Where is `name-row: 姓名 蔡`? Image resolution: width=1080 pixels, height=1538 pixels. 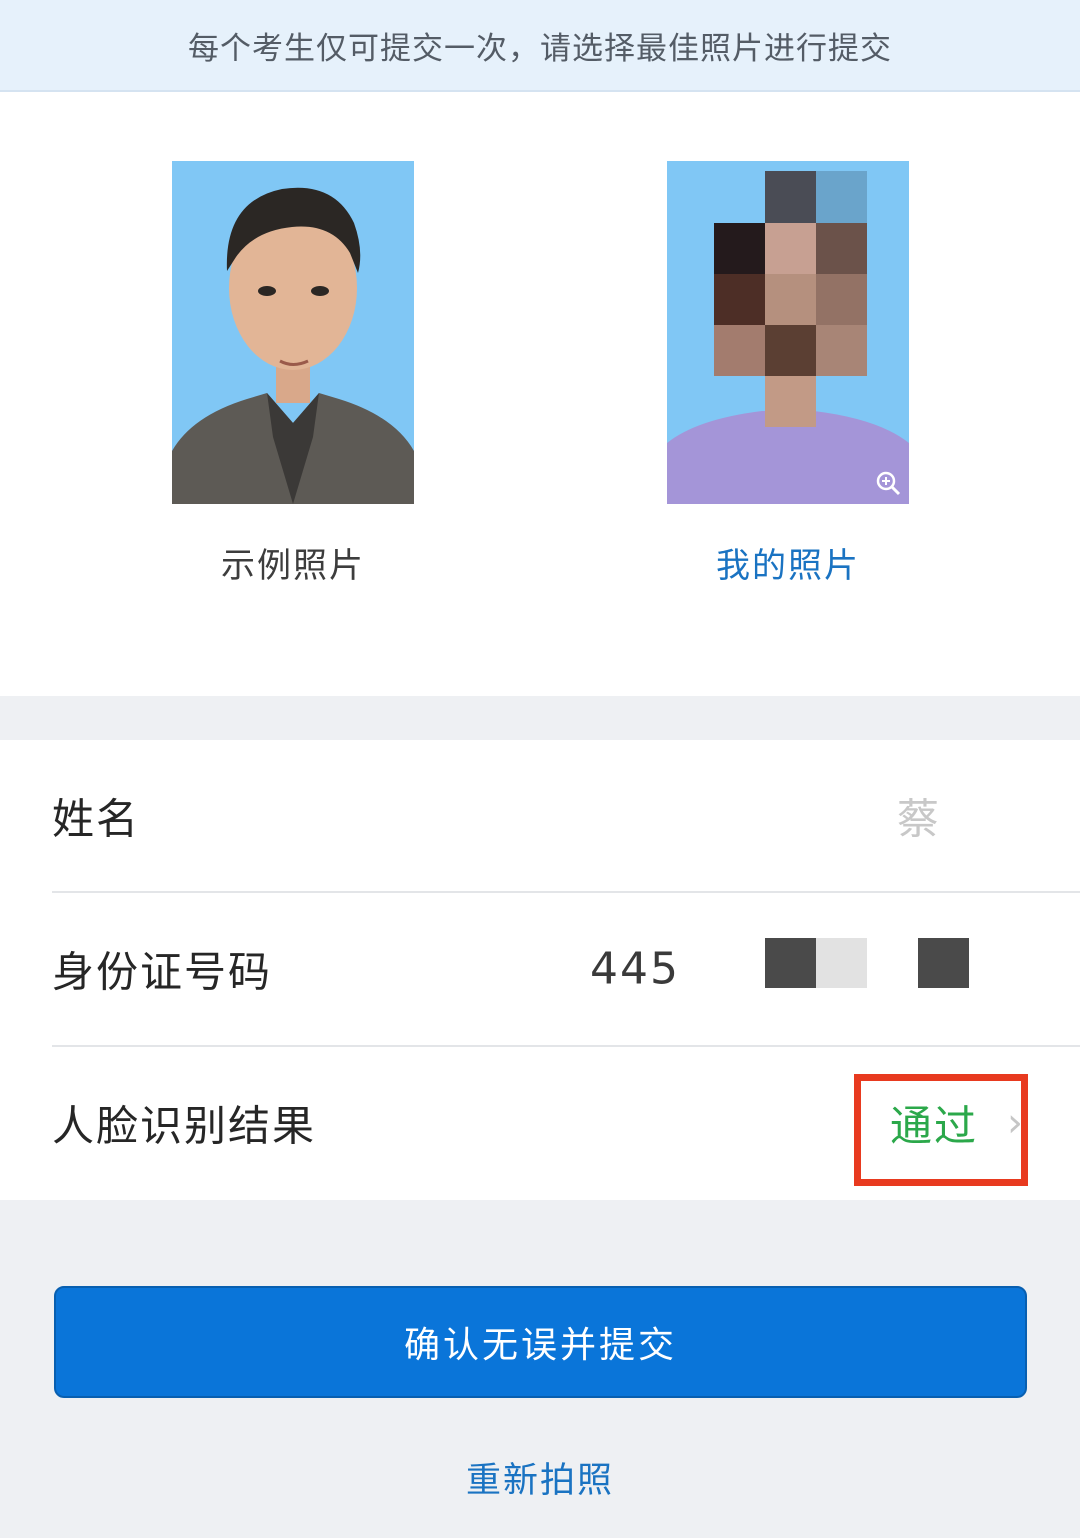
name-row: 姓名 蔡 is located at coordinates (566, 816).